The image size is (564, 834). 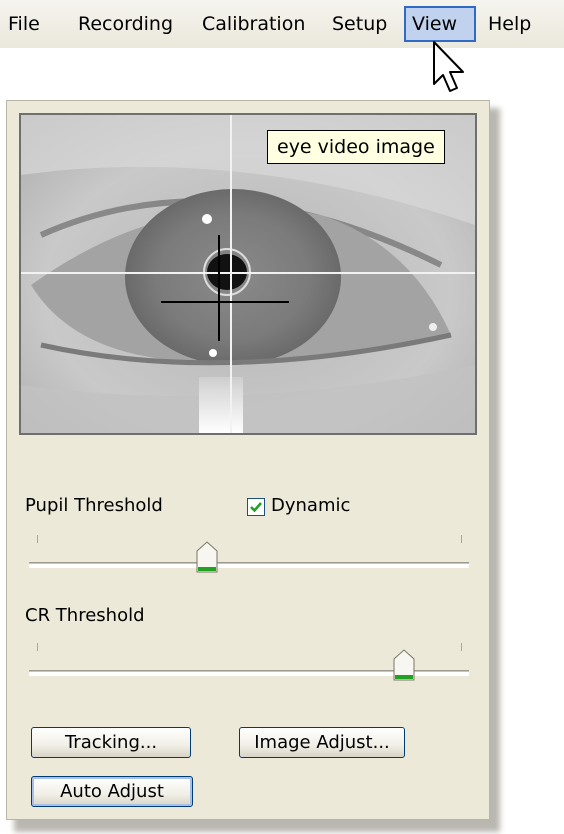 What do you see at coordinates (85, 615) in the screenshot?
I see `cr-threshold-label: CR Threshold` at bounding box center [85, 615].